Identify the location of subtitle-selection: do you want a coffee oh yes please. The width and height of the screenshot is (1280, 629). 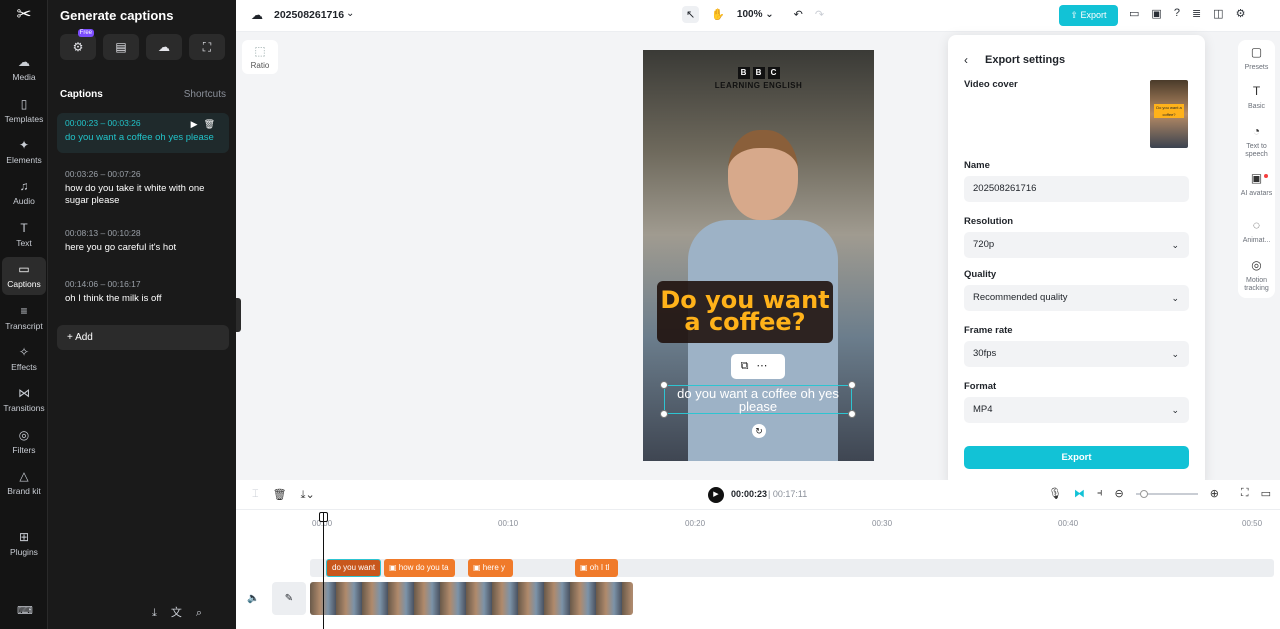
(758, 399).